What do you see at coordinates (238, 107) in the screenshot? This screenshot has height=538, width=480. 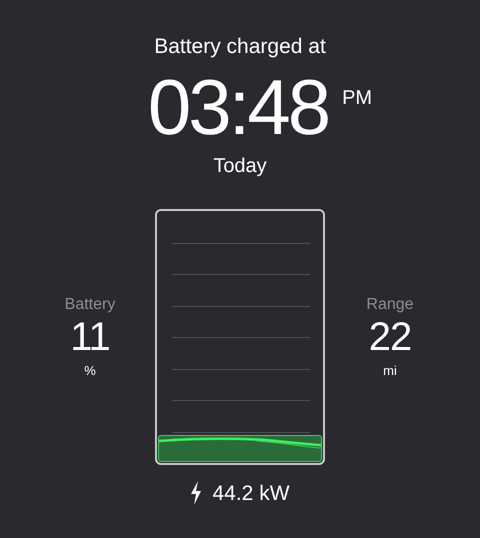 I see `charge-time: 03:48` at bounding box center [238, 107].